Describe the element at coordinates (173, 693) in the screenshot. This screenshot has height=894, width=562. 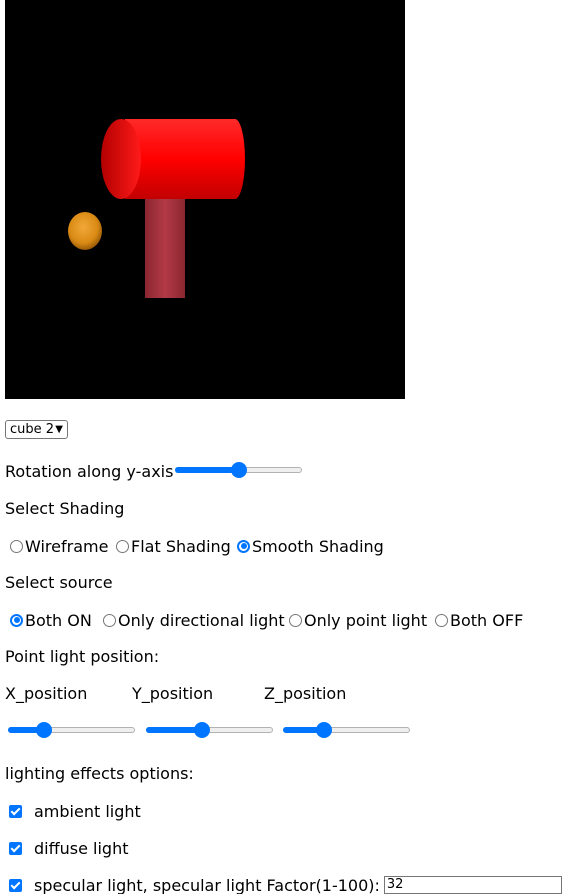
I see `y-position-label: Y_position` at that location.